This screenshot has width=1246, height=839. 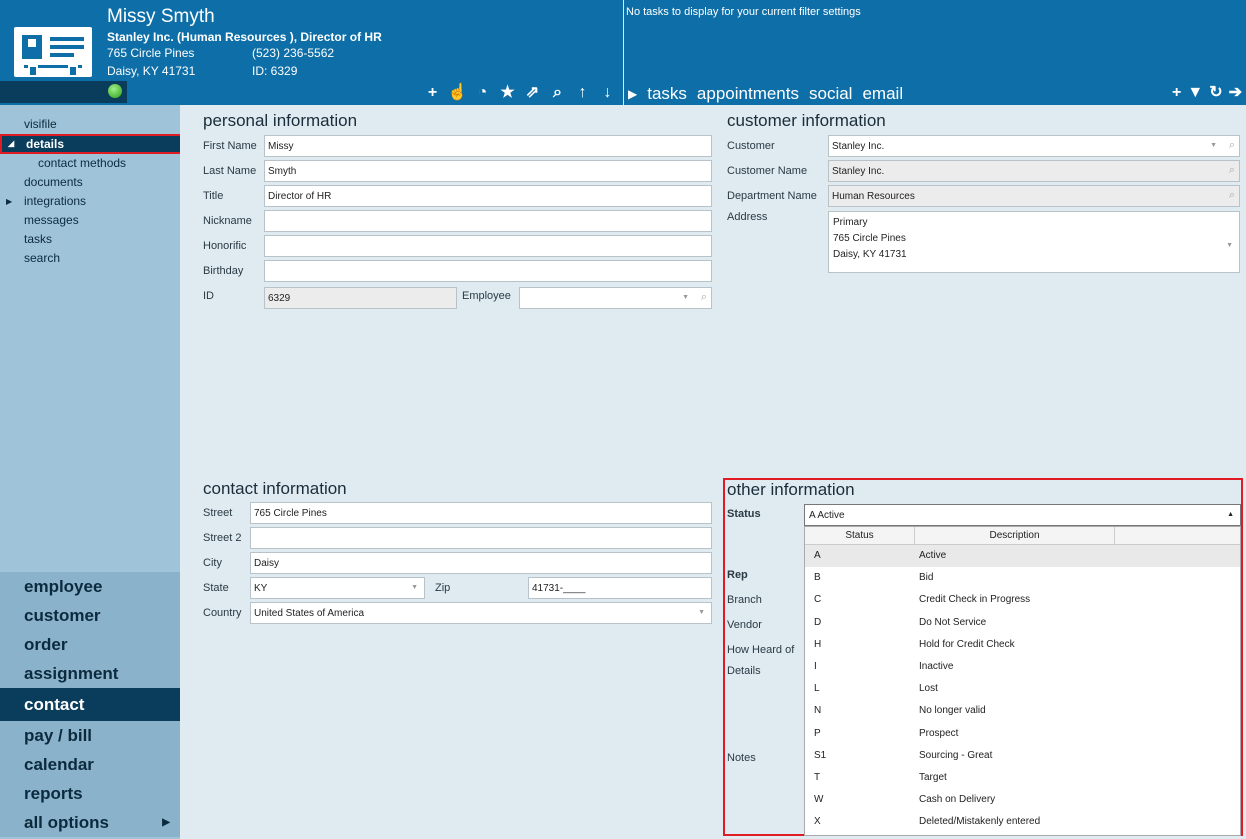 I want to click on nav-item-label: pay / bill, so click(x=58, y=735).